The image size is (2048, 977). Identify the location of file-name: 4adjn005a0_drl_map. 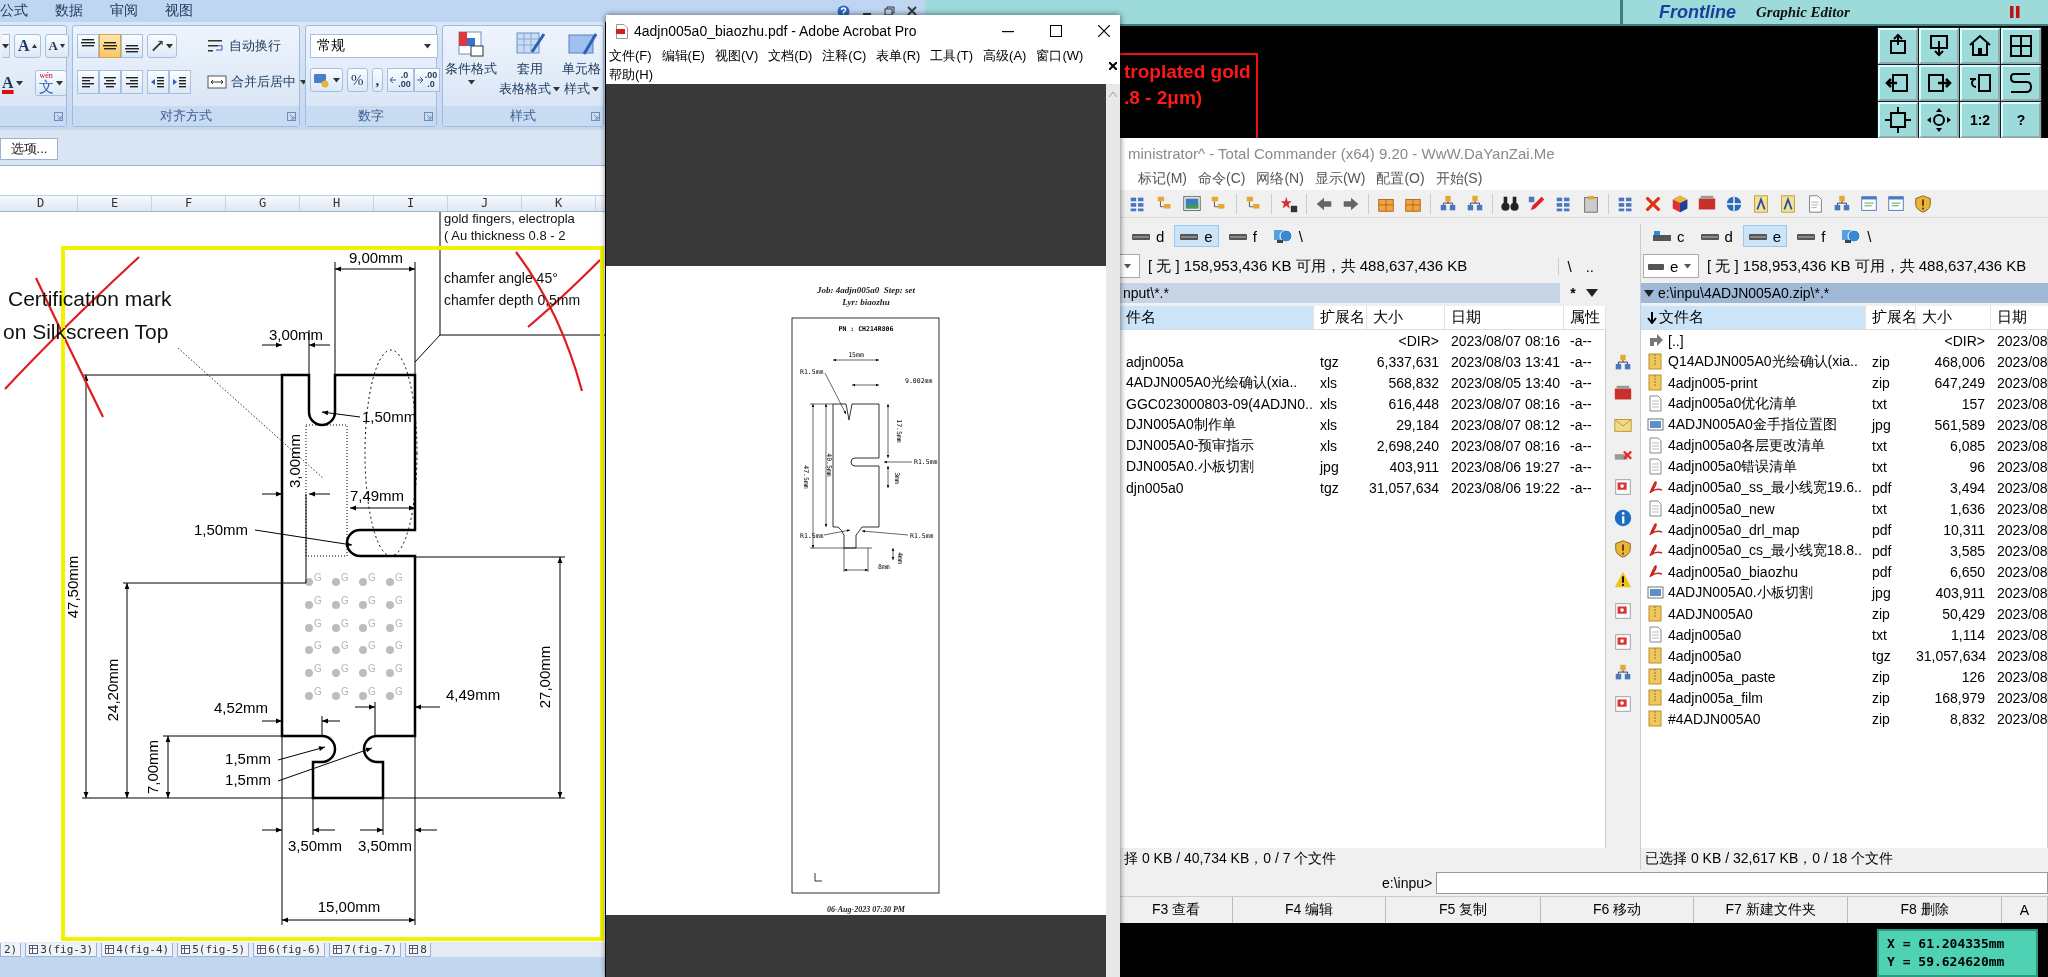
(1734, 529).